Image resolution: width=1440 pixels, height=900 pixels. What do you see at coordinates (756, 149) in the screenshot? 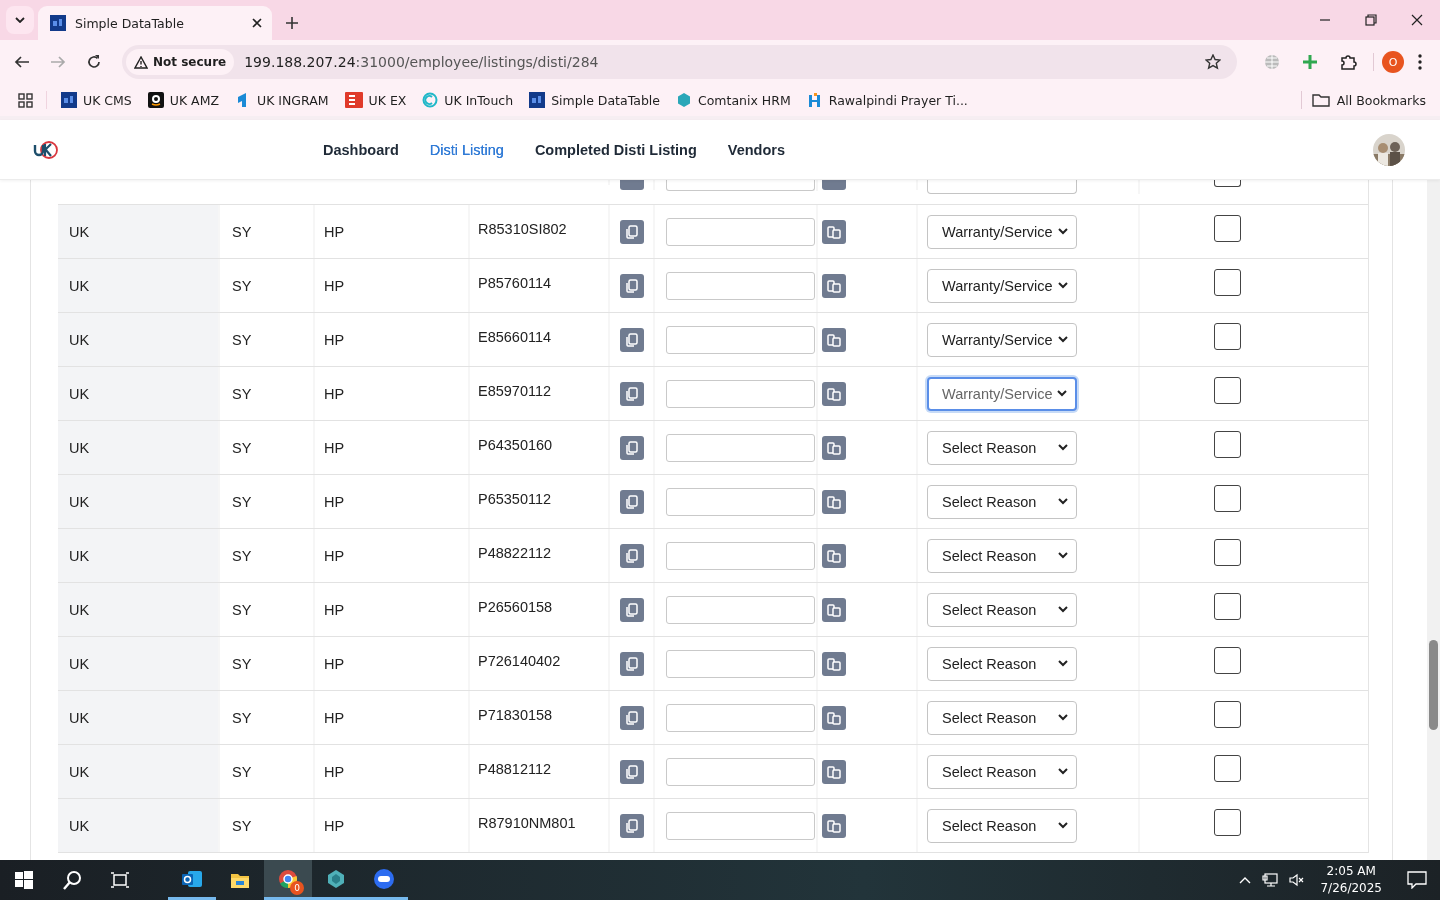
I see `nav-link: Vendors` at bounding box center [756, 149].